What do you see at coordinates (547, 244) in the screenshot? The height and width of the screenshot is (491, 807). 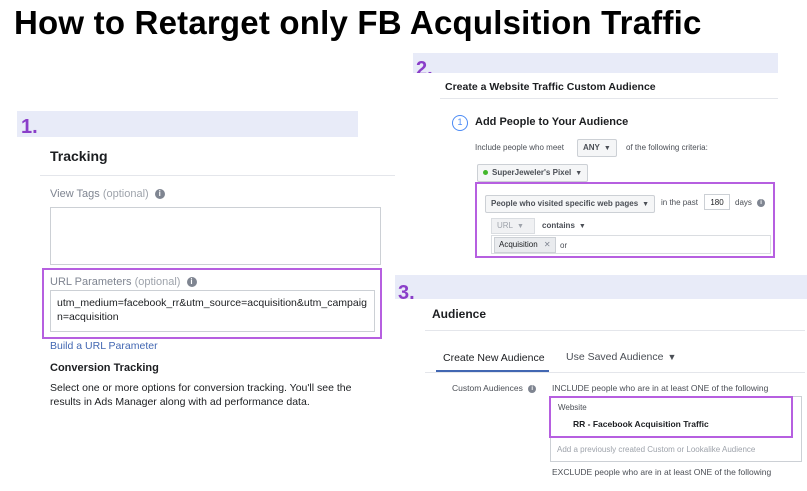 I see `close-icon: ✕` at bounding box center [547, 244].